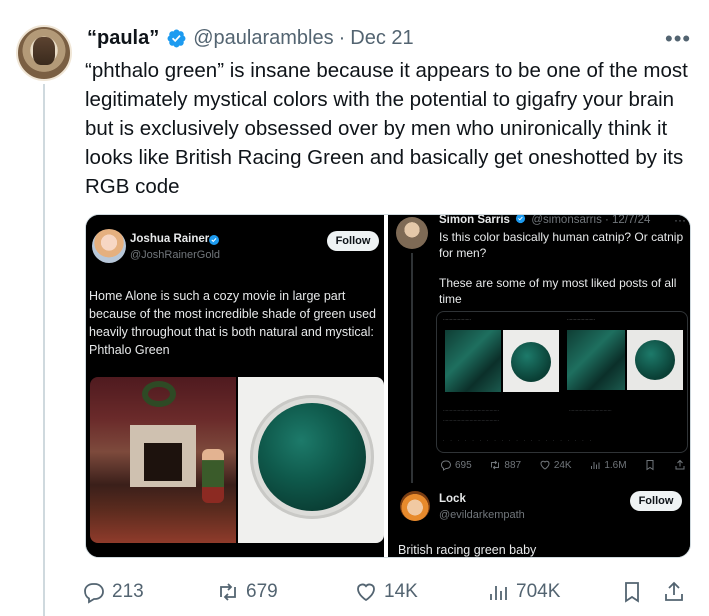 This screenshot has width=709, height=616. What do you see at coordinates (163, 460) in the screenshot?
I see `home-alone-image` at bounding box center [163, 460].